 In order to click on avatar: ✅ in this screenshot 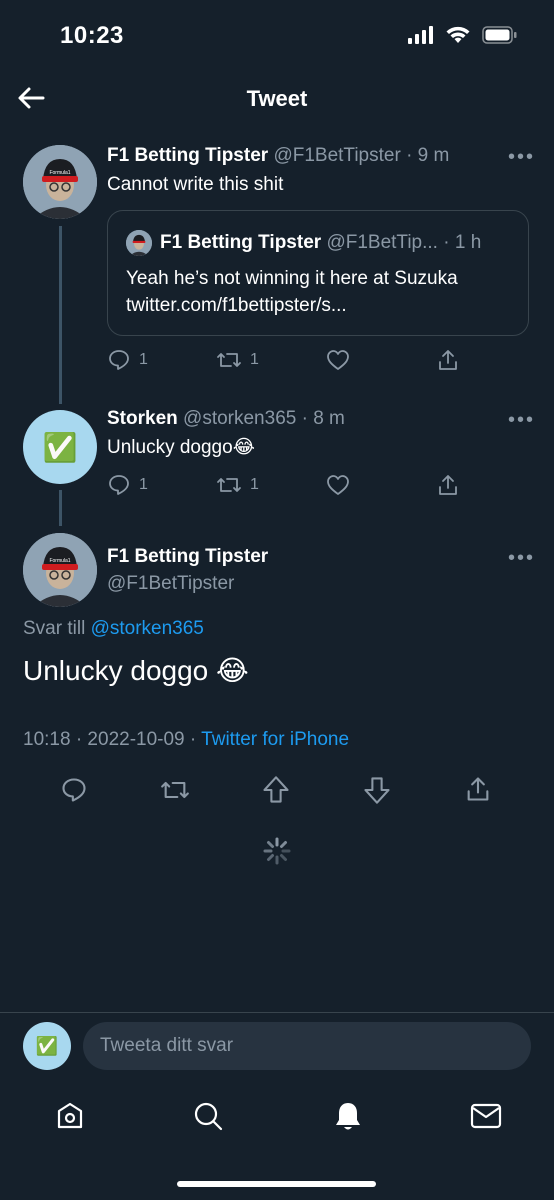, I will do `click(60, 447)`.